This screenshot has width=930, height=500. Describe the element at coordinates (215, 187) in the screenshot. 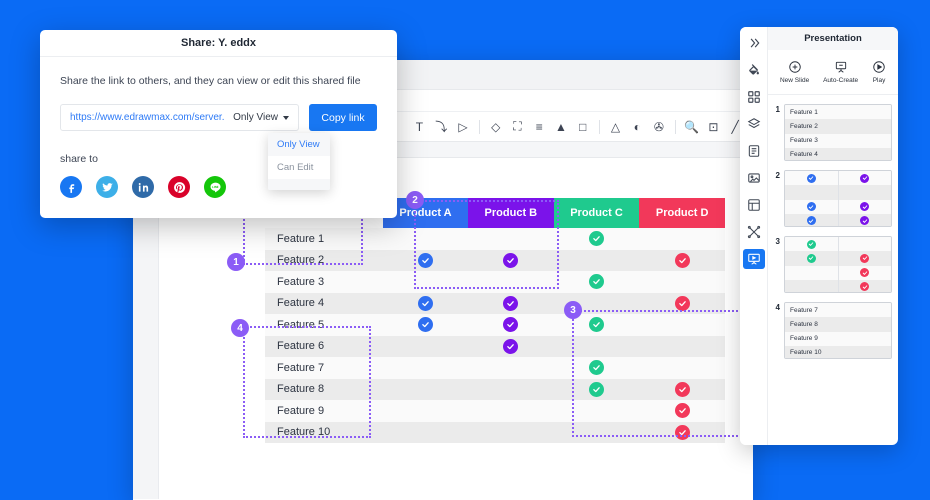

I see `line-icon` at that location.